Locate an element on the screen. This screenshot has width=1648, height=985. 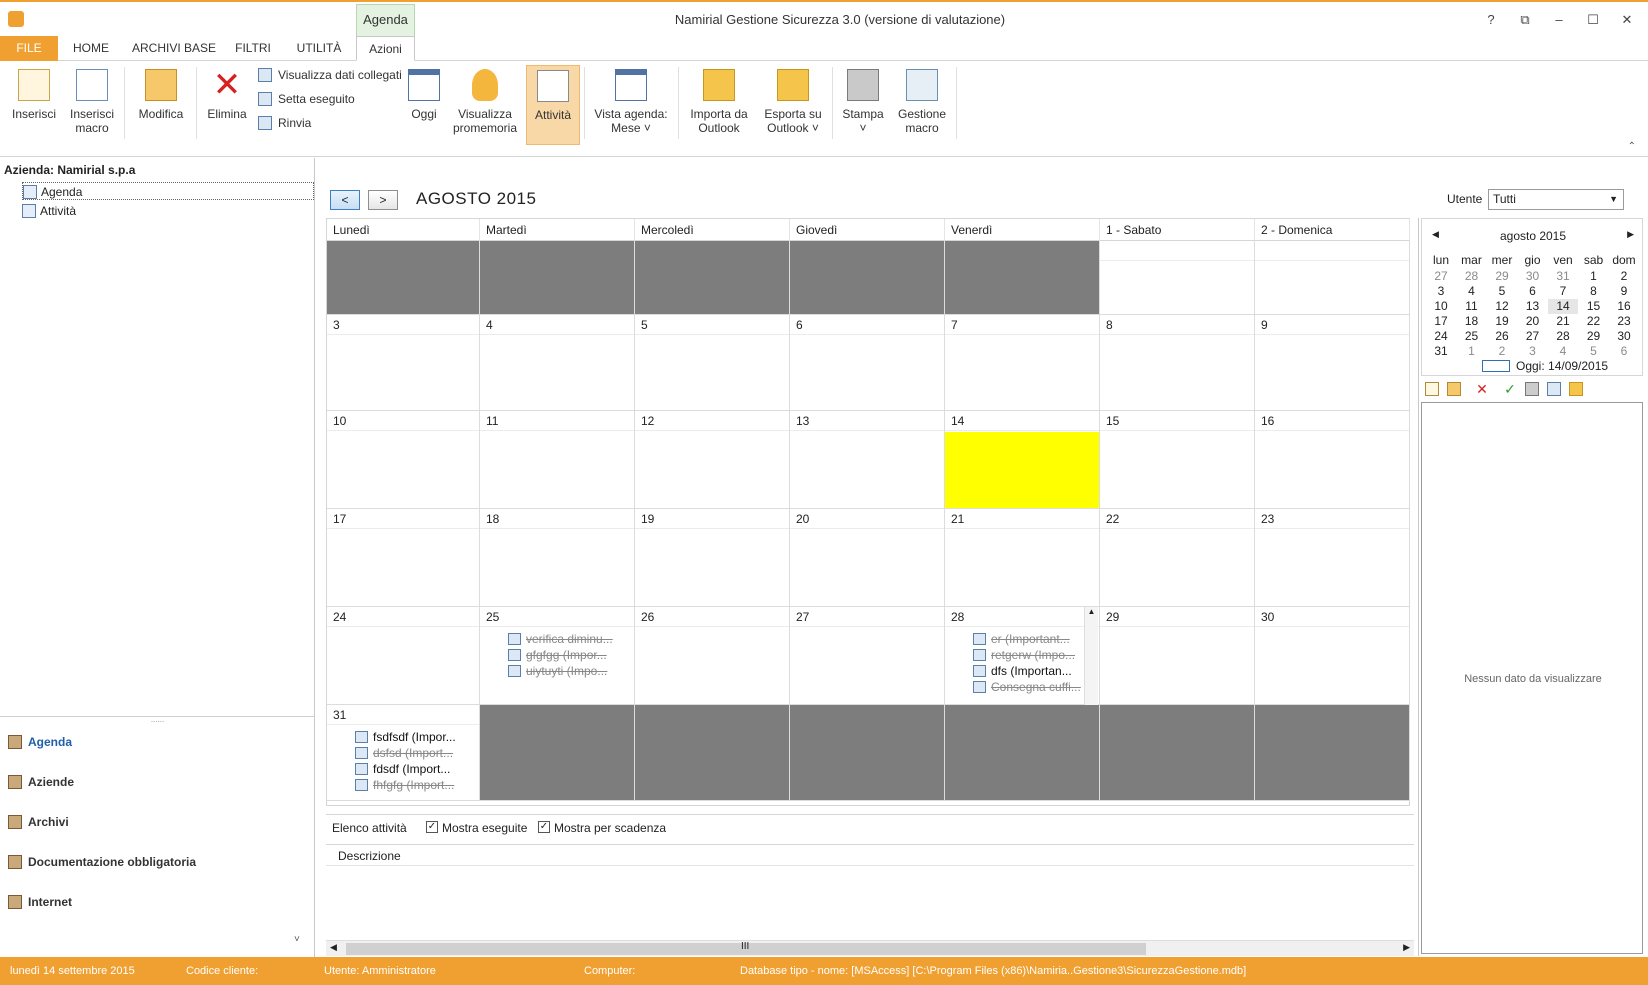
prev-month-button: < is located at coordinates (345, 200).